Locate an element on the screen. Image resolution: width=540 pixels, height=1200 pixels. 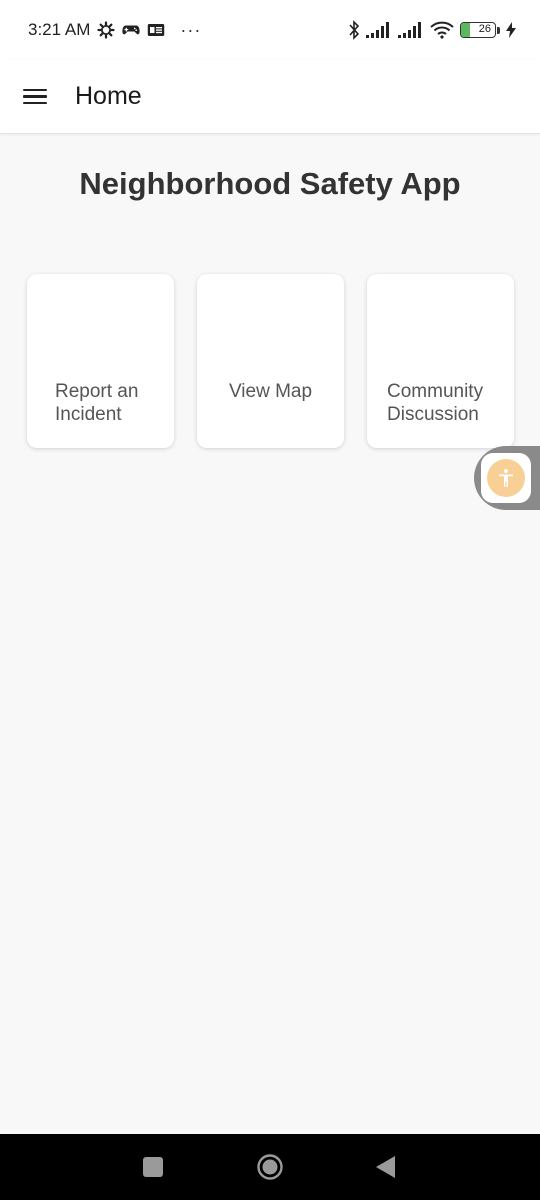
gamepad-icon is located at coordinates (131, 30).